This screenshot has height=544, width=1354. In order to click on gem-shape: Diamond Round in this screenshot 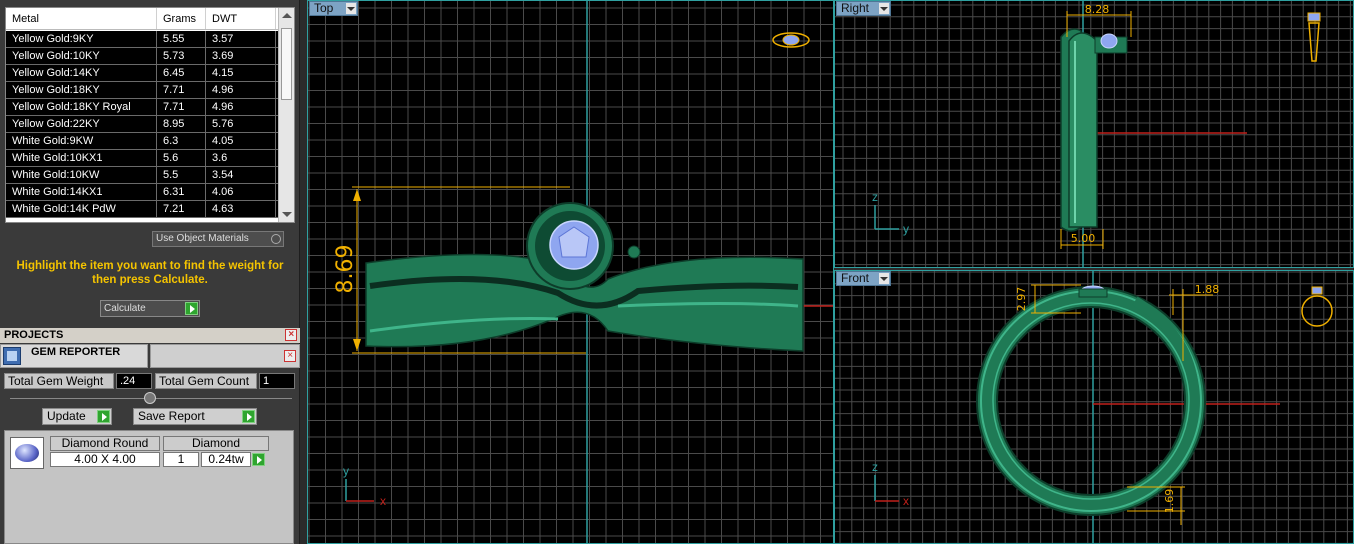, I will do `click(105, 443)`.